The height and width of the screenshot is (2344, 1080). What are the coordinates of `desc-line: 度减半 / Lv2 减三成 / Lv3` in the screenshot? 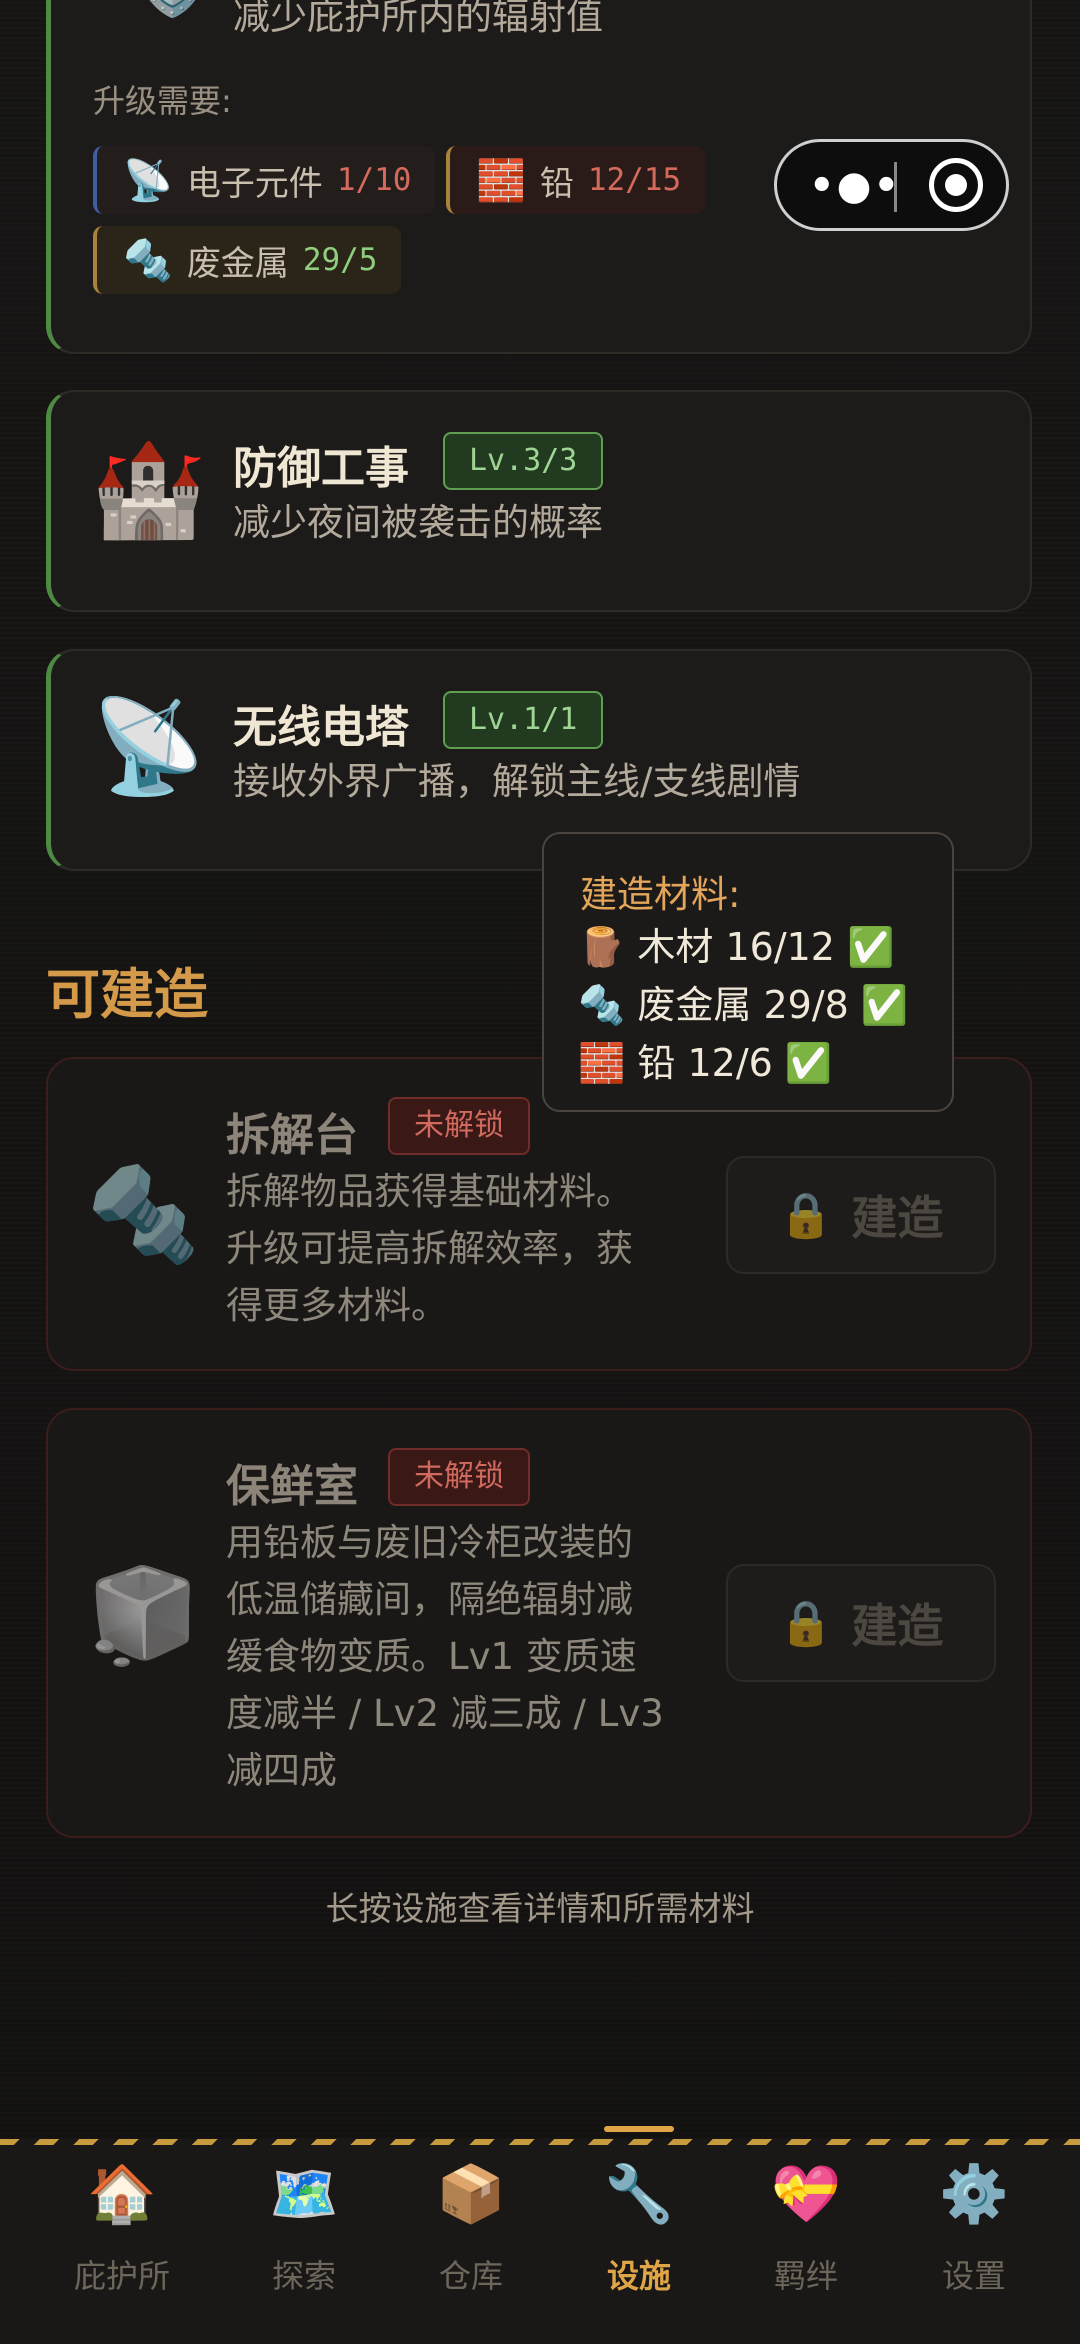 It's located at (445, 1713).